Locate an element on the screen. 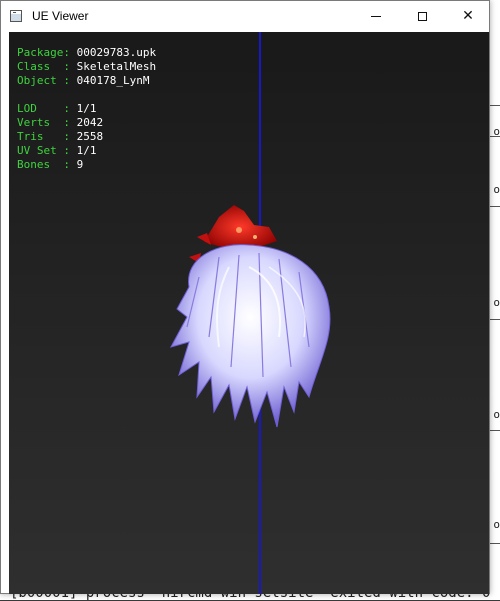  info-value: SkeletalMesh is located at coordinates (116, 66).